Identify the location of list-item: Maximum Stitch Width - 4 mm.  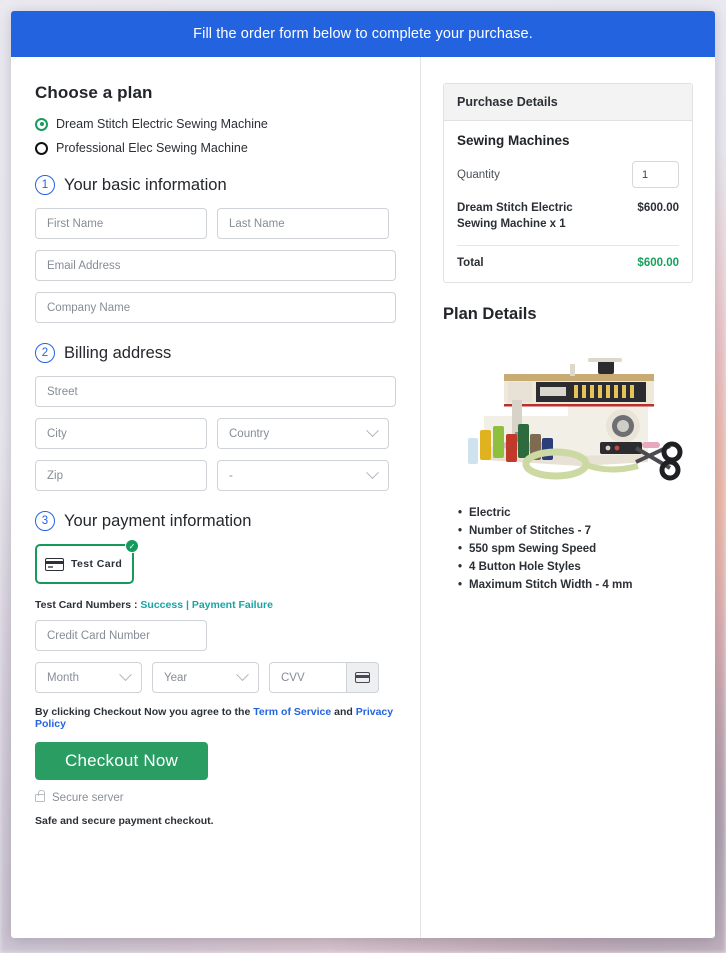
(575, 585).